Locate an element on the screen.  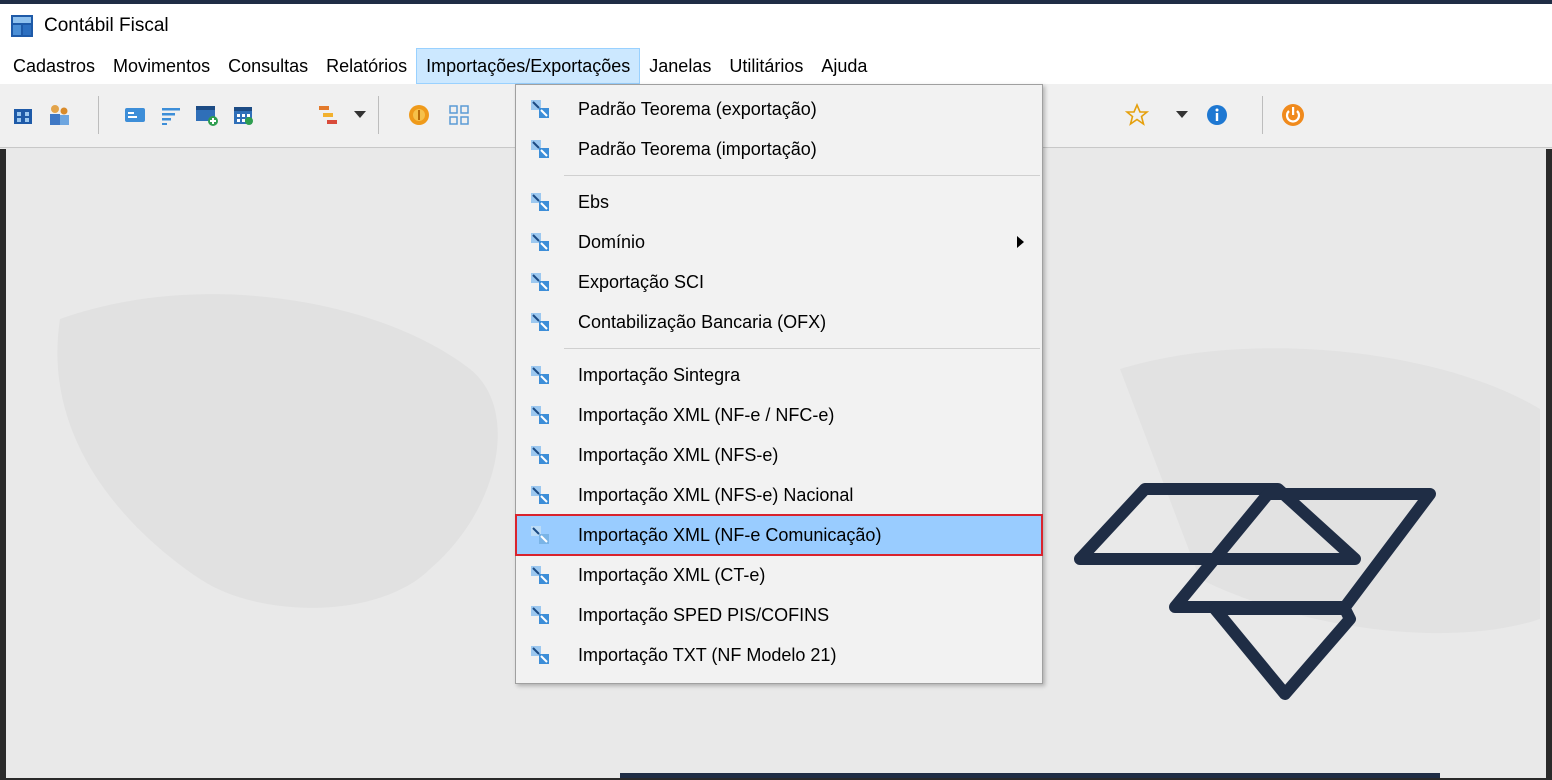
menu-padrao-teorema-importacao: Padrão Teorema (importação) is located at coordinates (779, 149).